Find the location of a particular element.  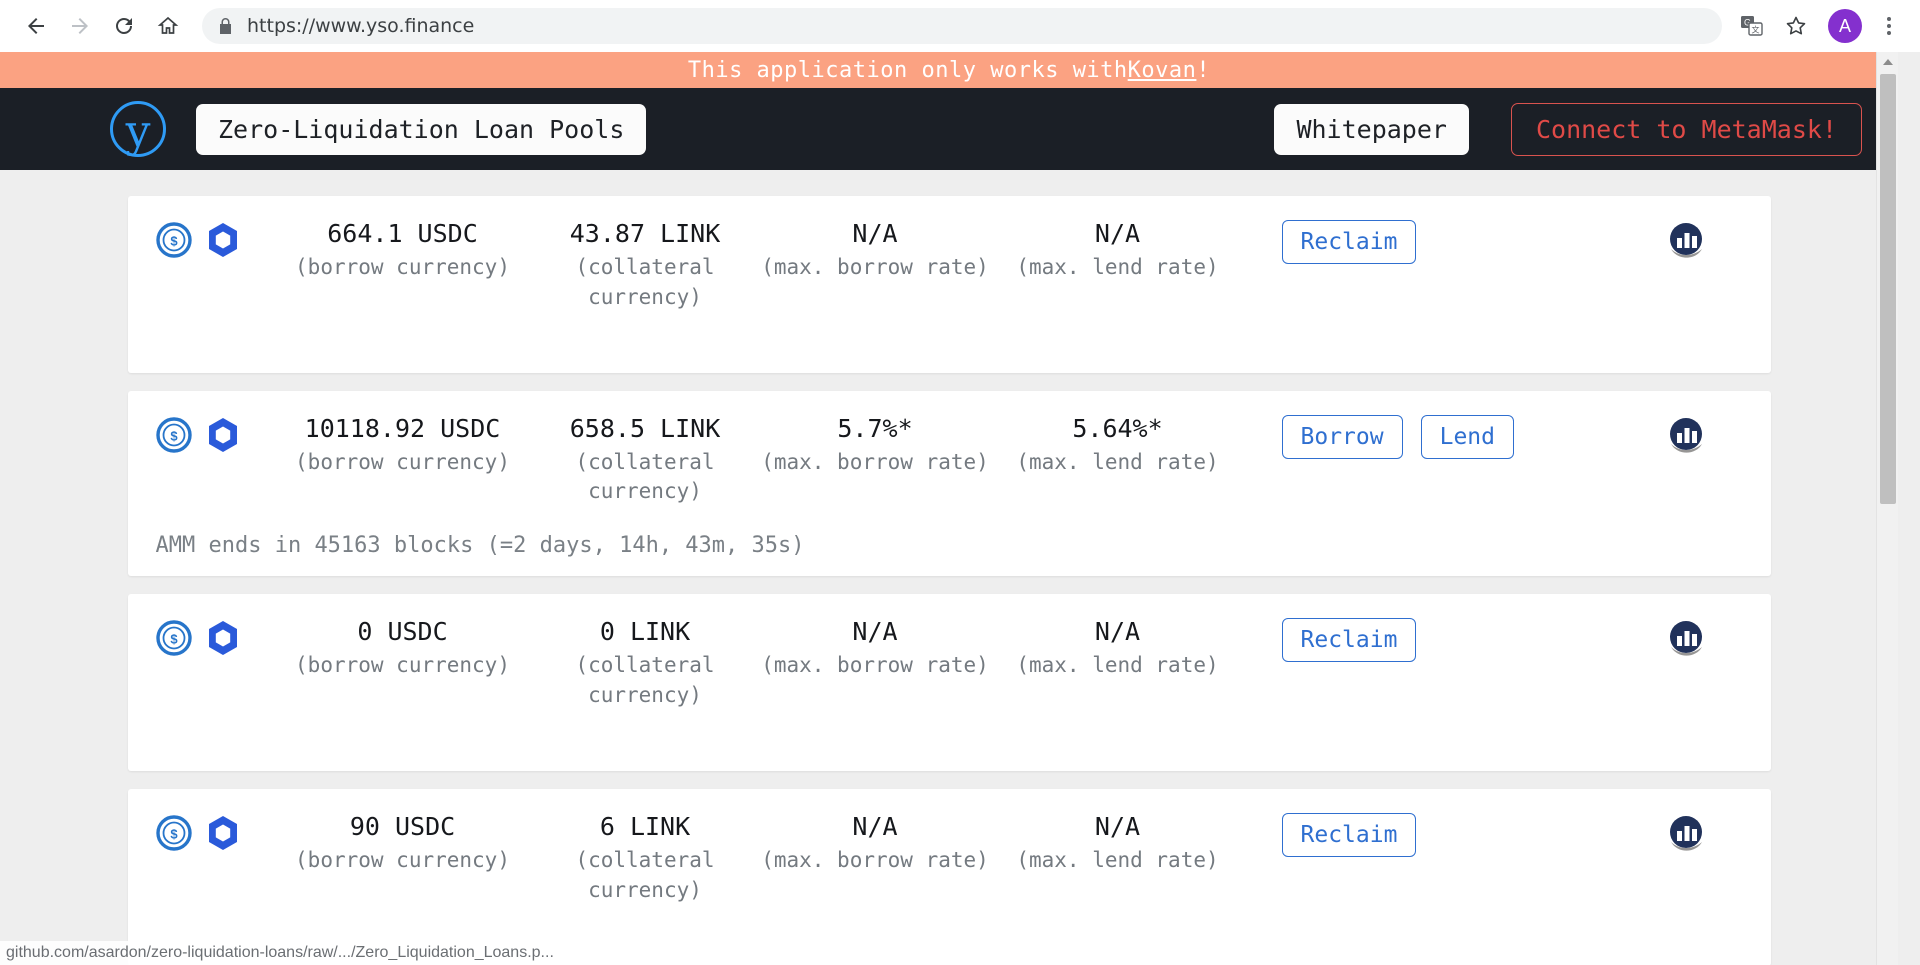

star-icon is located at coordinates (1796, 25).